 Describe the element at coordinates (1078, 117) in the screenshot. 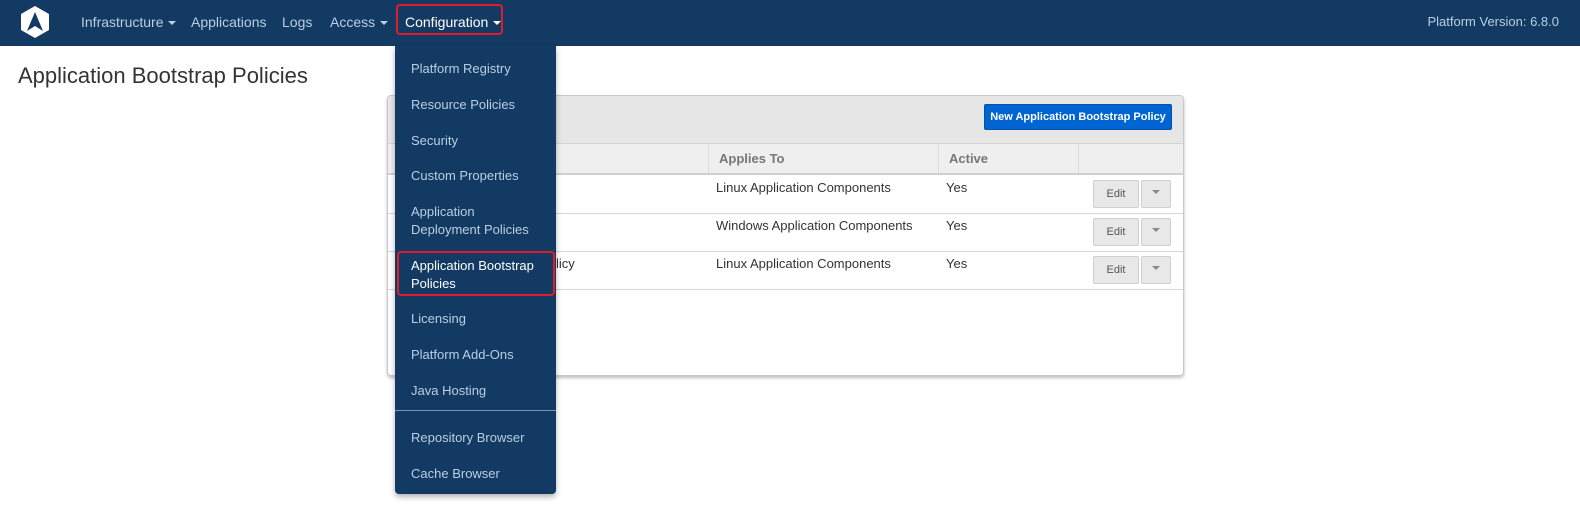

I see `new-bootstrap-policy-button: New Application Bootstrap Policy` at that location.